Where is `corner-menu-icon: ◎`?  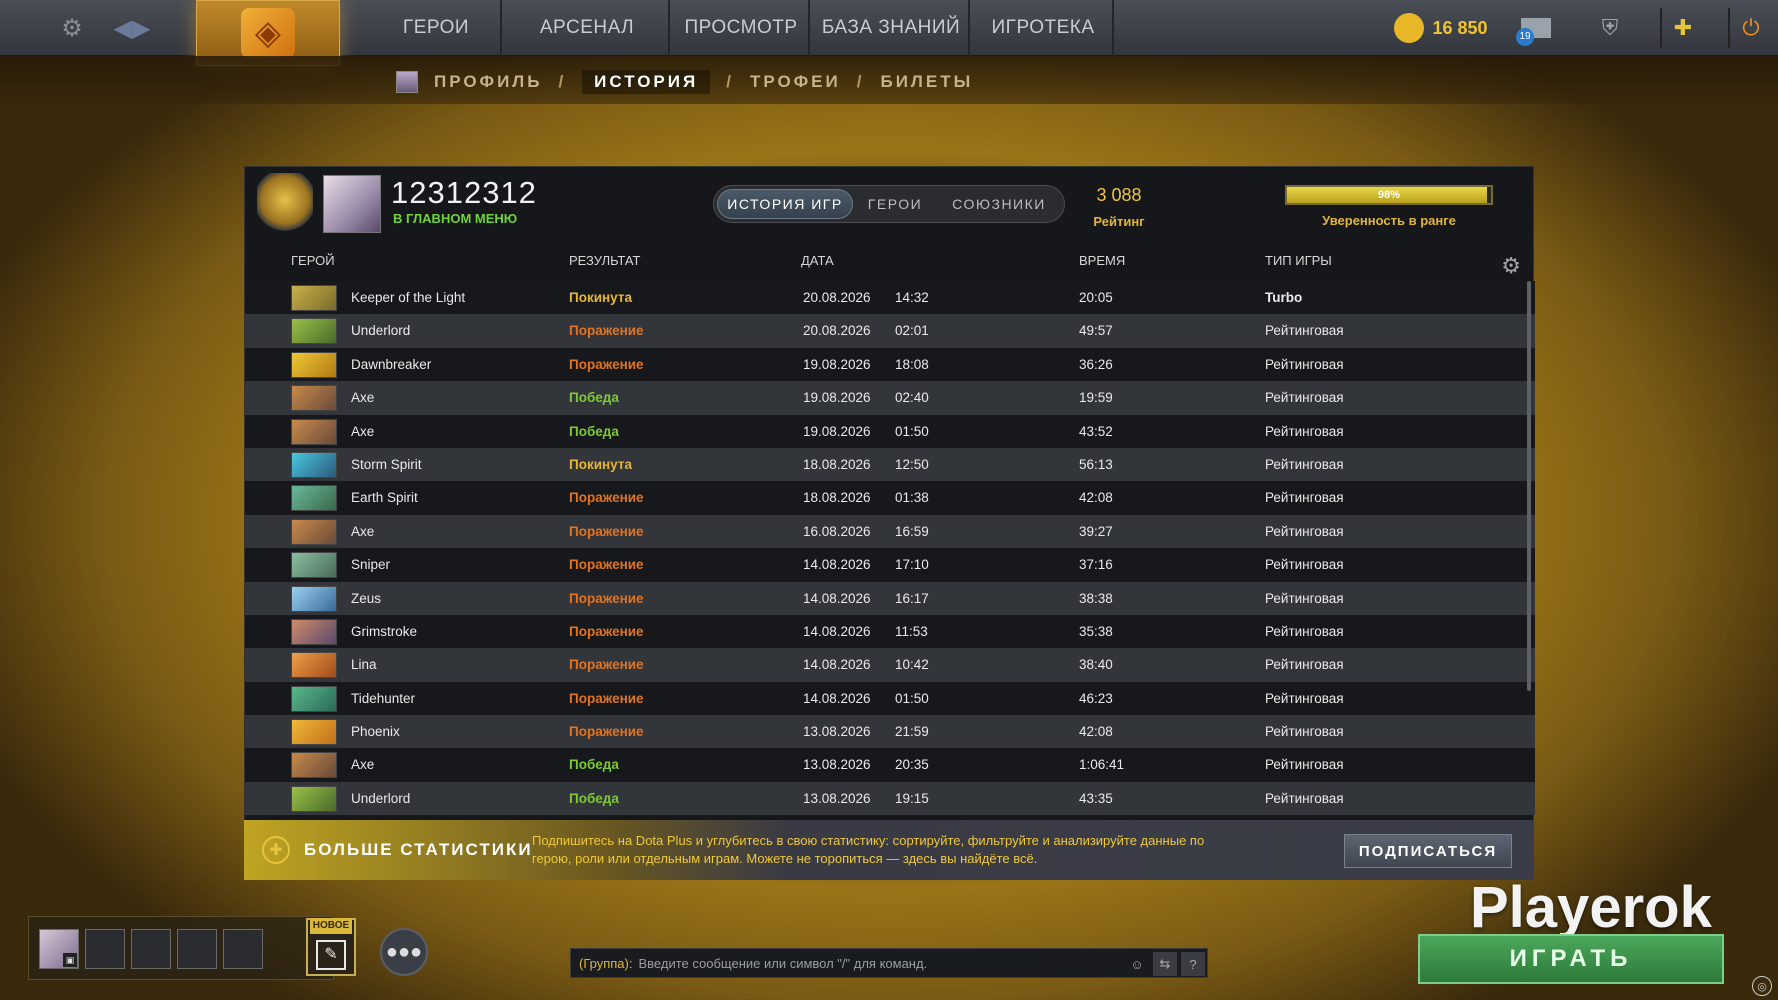 corner-menu-icon: ◎ is located at coordinates (1762, 986).